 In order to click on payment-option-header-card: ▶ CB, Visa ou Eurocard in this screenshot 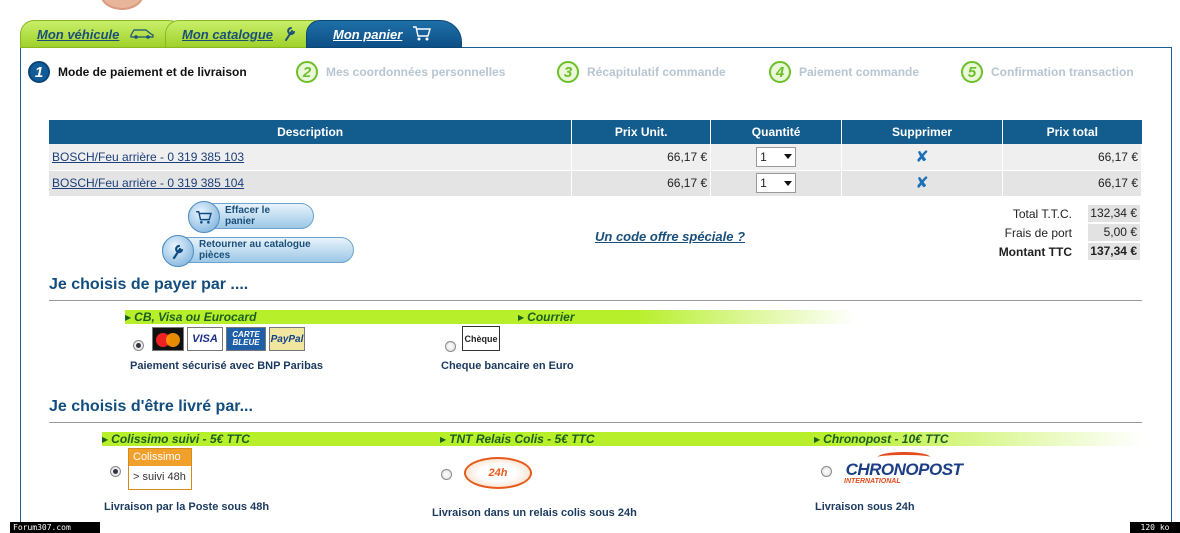, I will do `click(190, 317)`.